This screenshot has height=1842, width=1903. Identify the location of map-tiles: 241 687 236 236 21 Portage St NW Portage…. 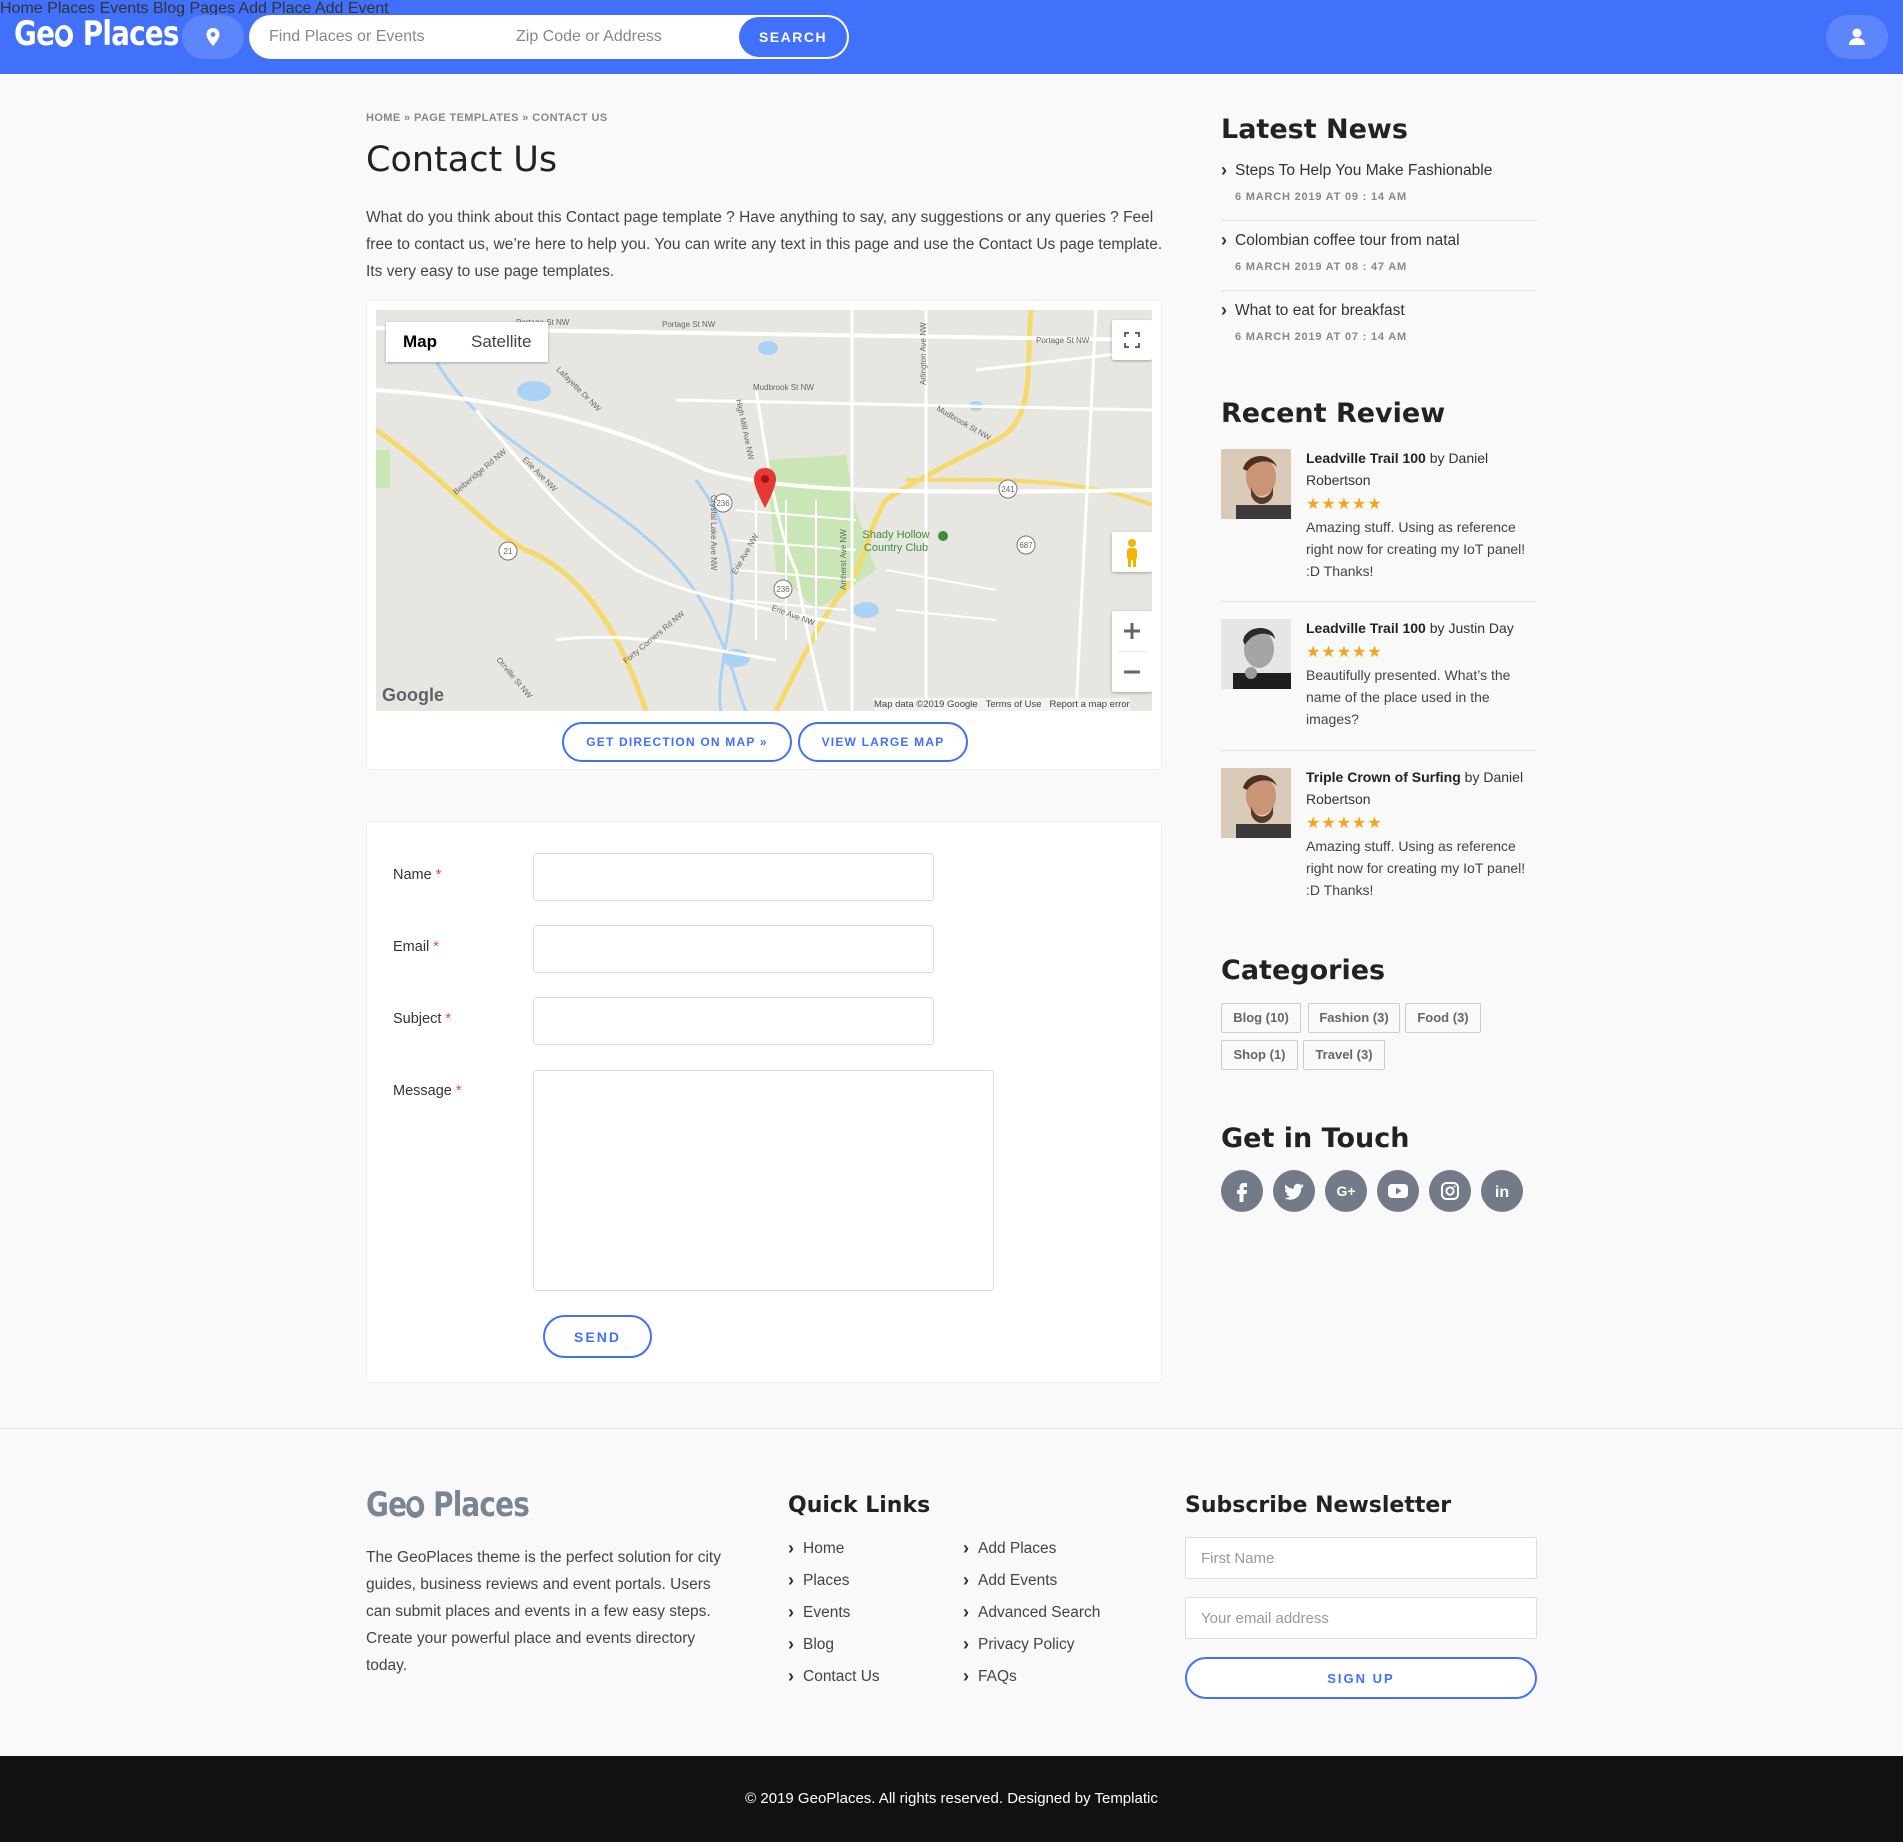
(764, 510).